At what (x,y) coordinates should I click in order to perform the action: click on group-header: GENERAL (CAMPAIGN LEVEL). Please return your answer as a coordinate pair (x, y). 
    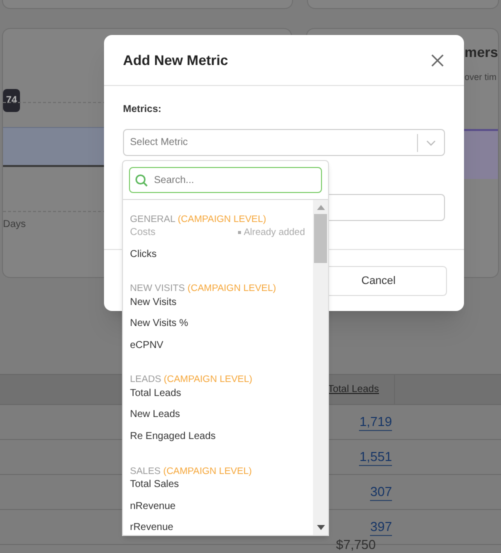
    Looking at the image, I should click on (198, 219).